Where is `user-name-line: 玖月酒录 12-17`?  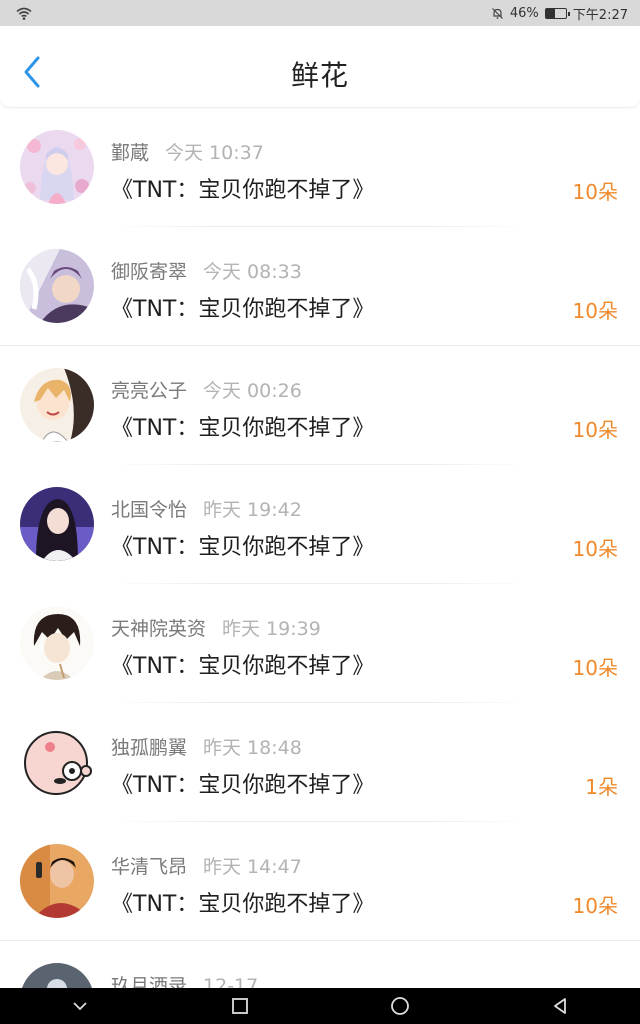 user-name-line: 玖月酒录 12-17 is located at coordinates (184, 979).